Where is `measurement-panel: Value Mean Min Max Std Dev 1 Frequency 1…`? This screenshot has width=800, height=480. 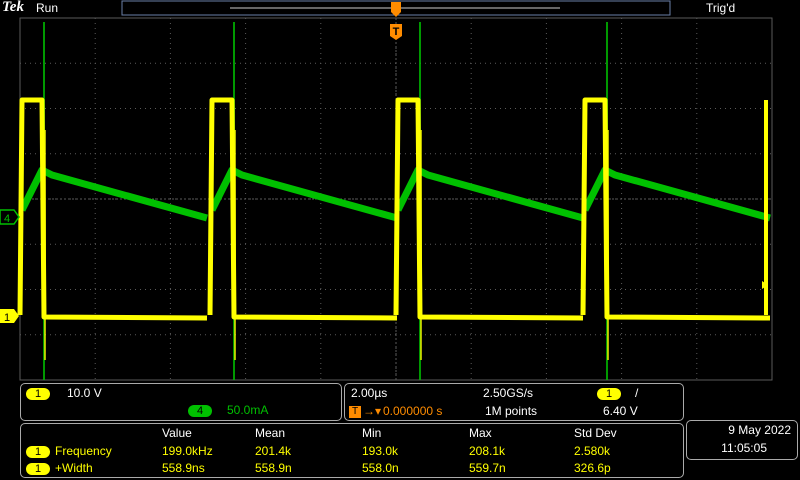 measurement-panel: Value Mean Min Max Std Dev 1 Frequency 1… is located at coordinates (352, 450).